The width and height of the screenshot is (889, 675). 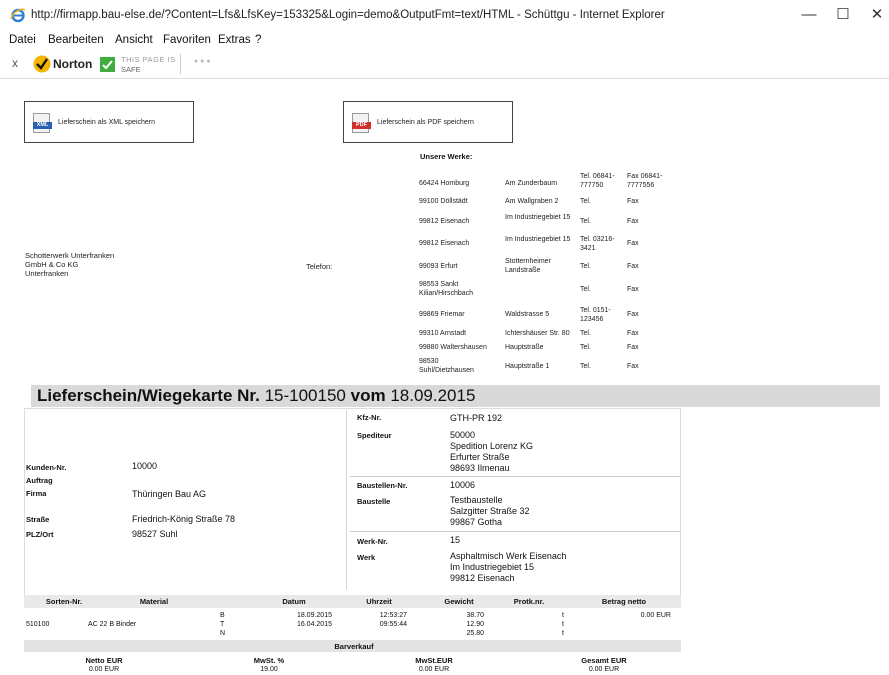 I want to click on safe-status-line2: SAFE, so click(x=131, y=69).